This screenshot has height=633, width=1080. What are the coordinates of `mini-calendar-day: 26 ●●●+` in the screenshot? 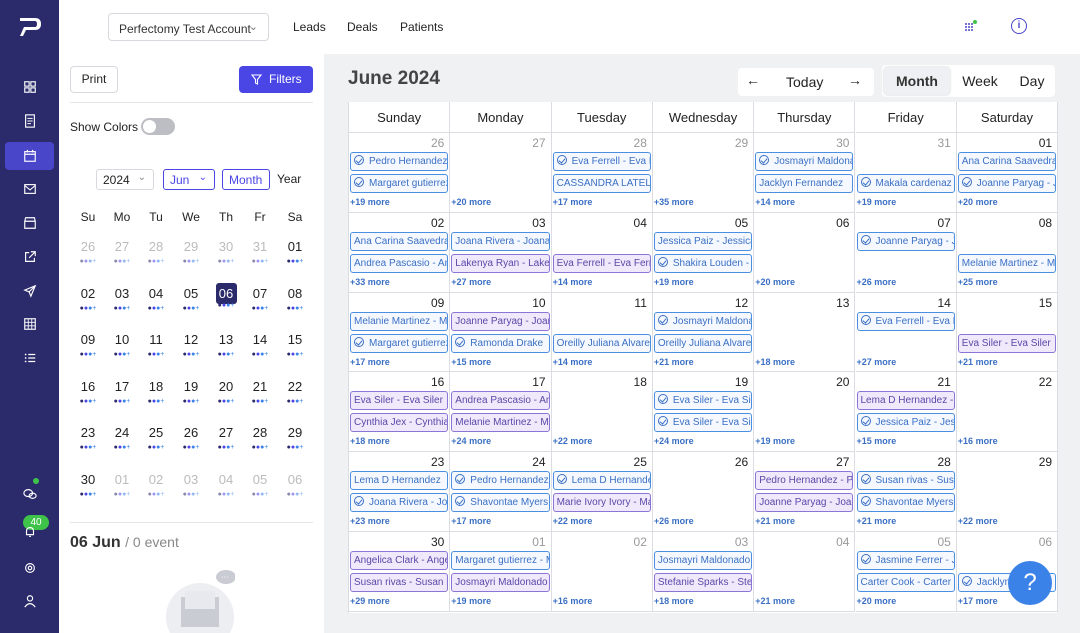 It's located at (191, 438).